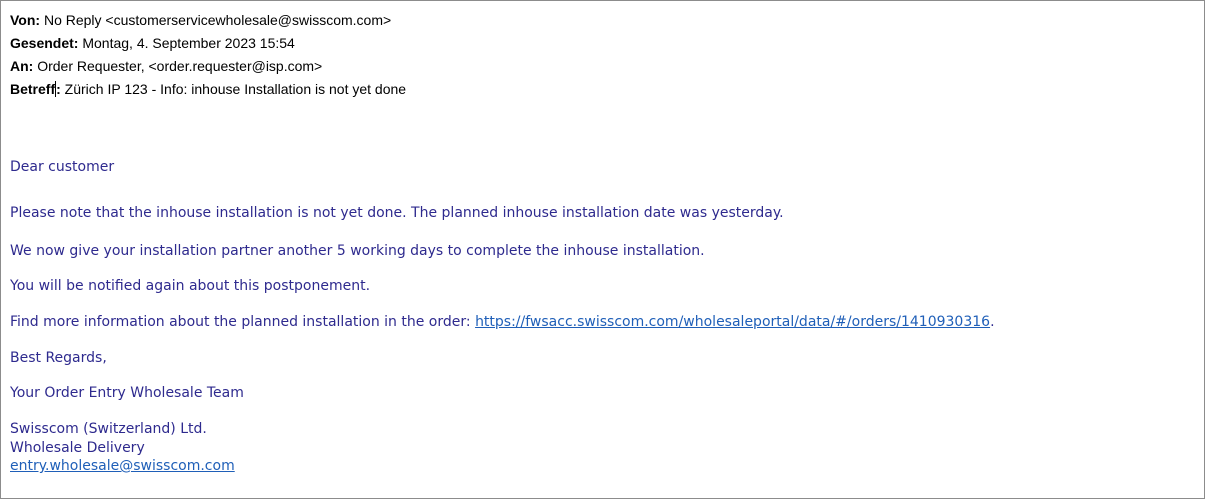 This screenshot has width=1205, height=499. Describe the element at coordinates (127, 393) in the screenshot. I see `team-signature: Your Order Entry Wholesale Team` at that location.